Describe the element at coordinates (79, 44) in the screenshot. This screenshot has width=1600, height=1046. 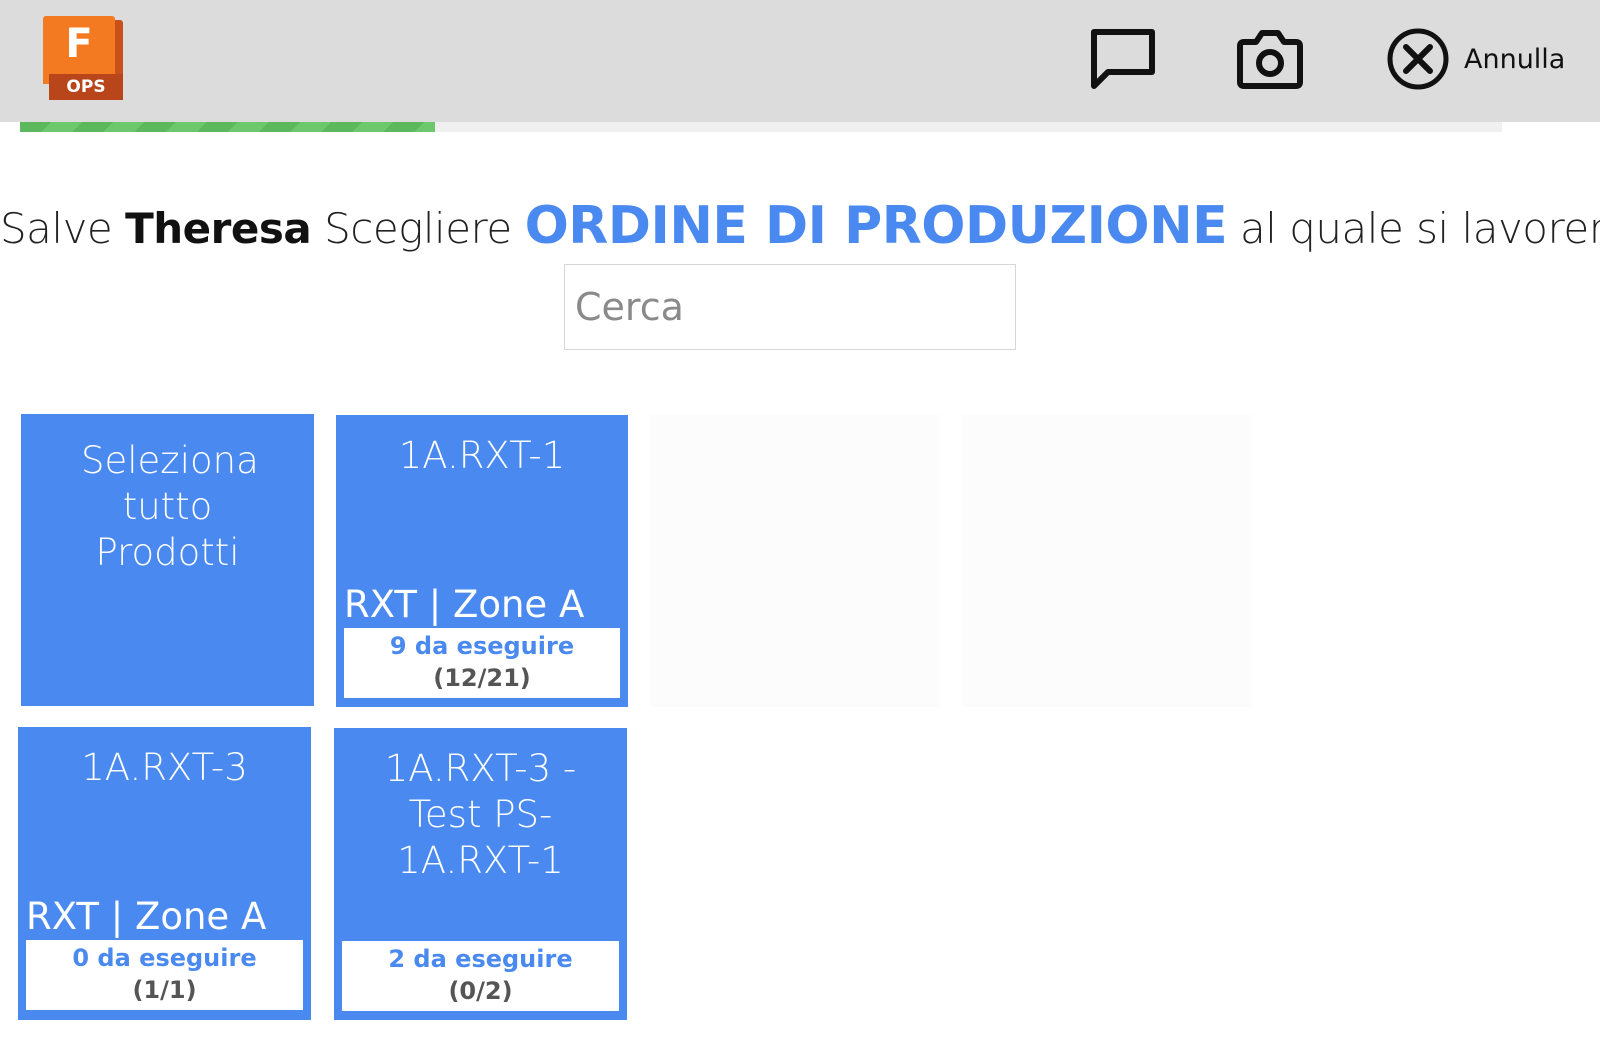
I see `logo-letter: F` at that location.